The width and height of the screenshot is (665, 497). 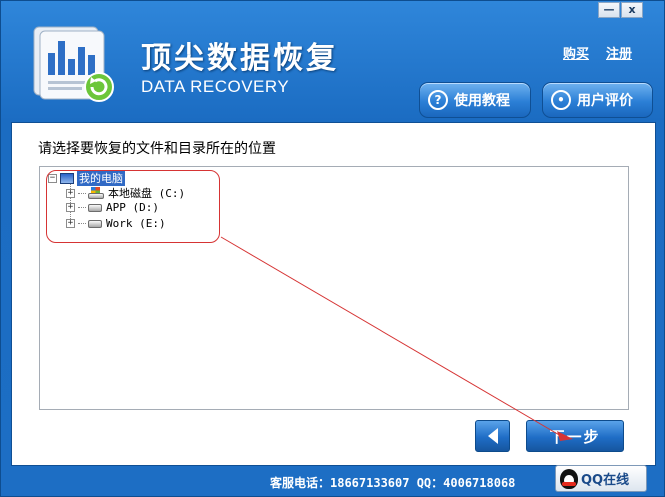 What do you see at coordinates (575, 436) in the screenshot?
I see `next-button: 下一步` at bounding box center [575, 436].